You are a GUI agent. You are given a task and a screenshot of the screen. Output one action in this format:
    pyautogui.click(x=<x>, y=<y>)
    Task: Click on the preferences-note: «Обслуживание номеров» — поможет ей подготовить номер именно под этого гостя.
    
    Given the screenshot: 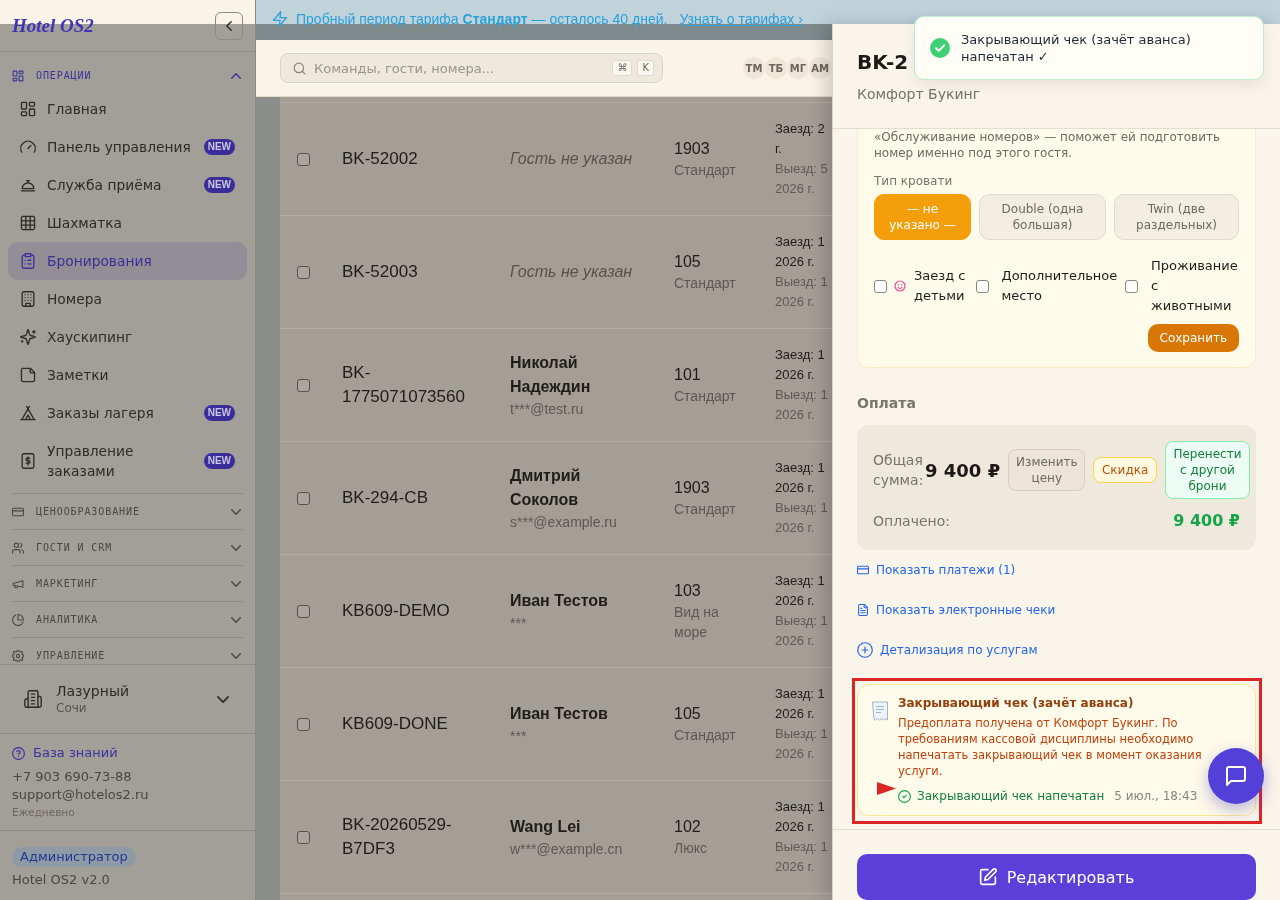 What is the action you would take?
    pyautogui.click(x=1048, y=145)
    